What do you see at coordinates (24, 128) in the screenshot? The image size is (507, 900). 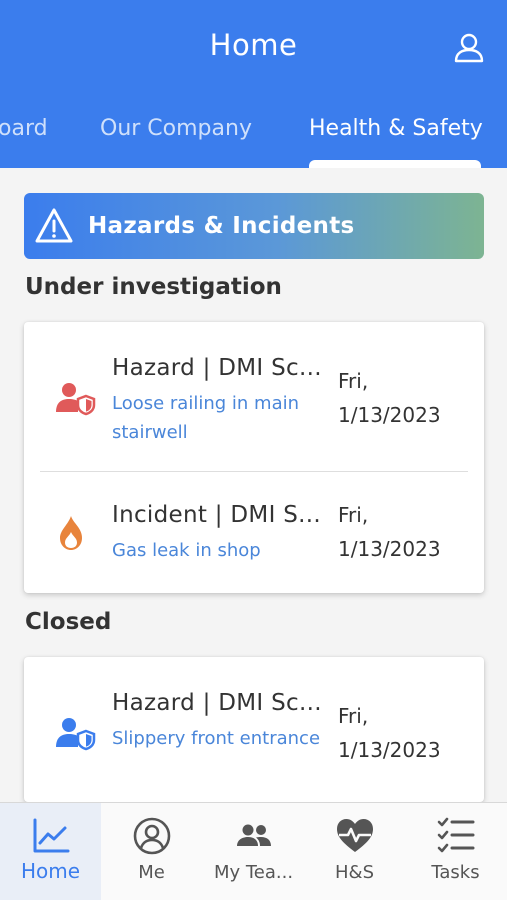 I see `tab-dashboard: oard` at bounding box center [24, 128].